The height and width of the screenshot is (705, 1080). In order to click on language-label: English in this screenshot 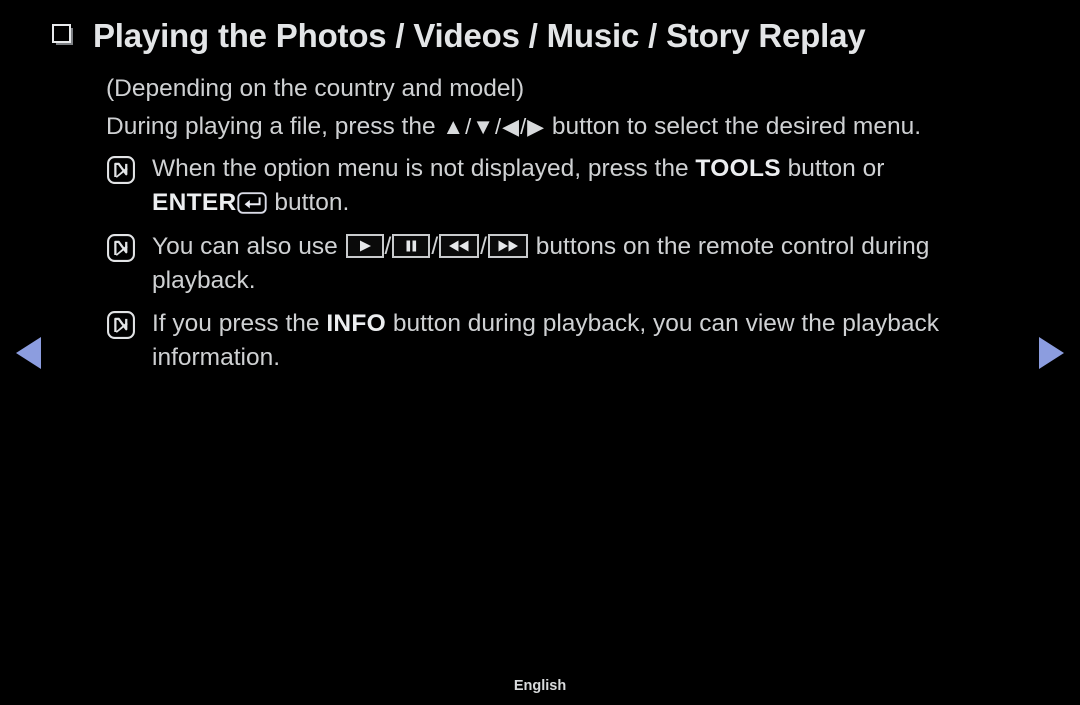, I will do `click(540, 686)`.